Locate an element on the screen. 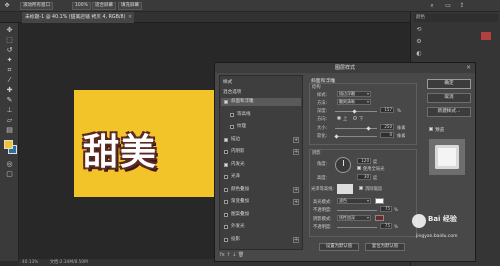  style-item: 光泽 is located at coordinates (261, 177).